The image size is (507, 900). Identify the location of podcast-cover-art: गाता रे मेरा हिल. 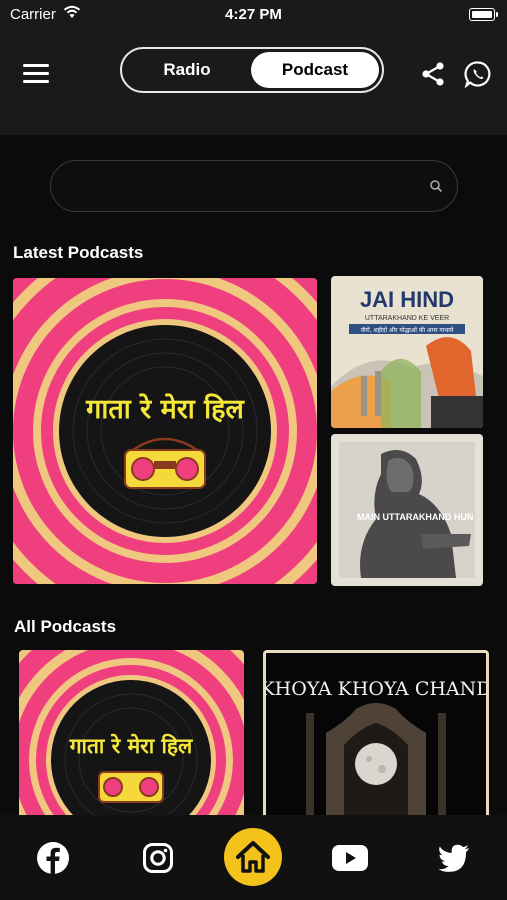
(131, 735).